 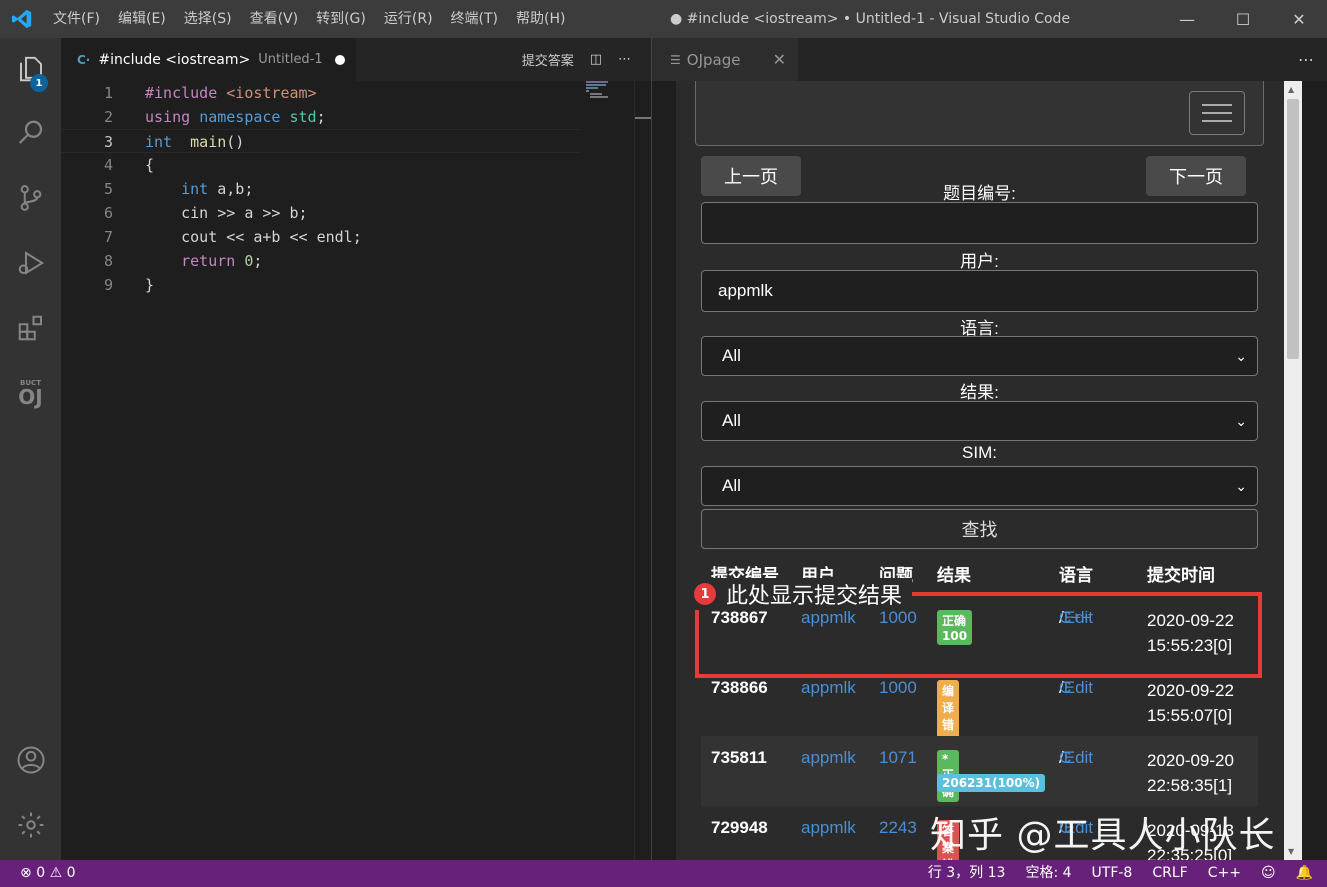 What do you see at coordinates (979, 193) in the screenshot?
I see `problem-id-label: 题目编号:` at bounding box center [979, 193].